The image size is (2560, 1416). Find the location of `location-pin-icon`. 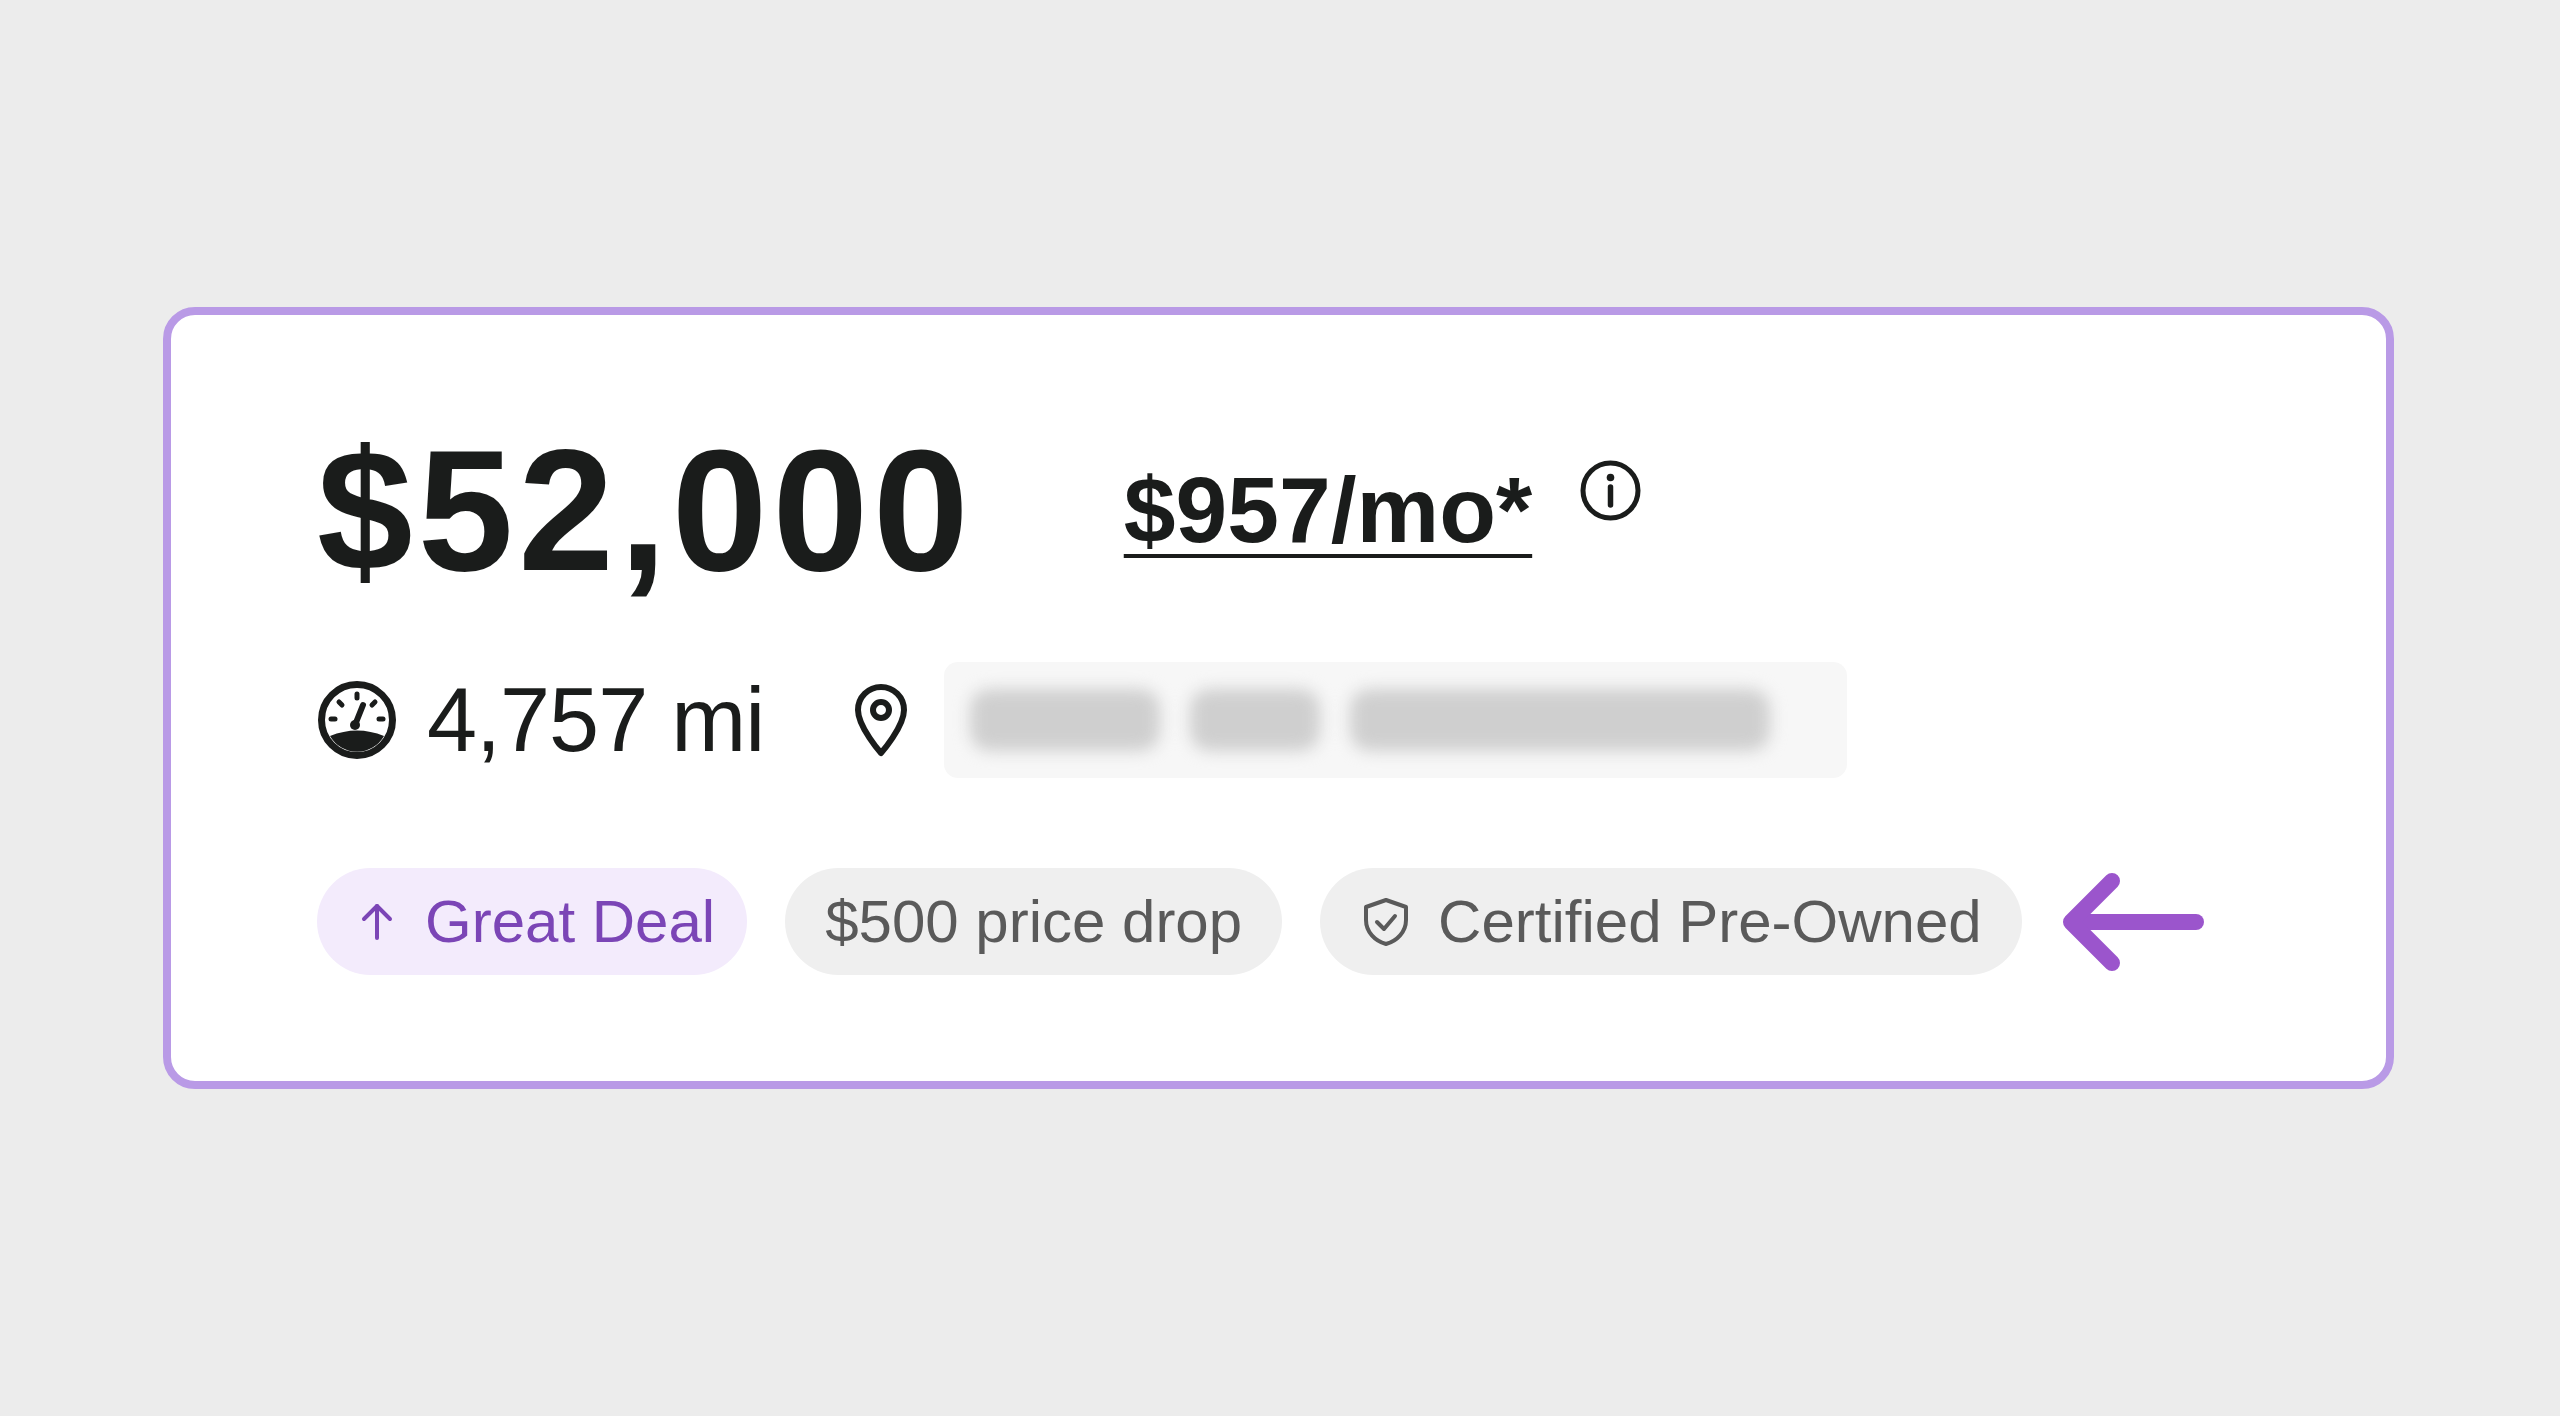

location-pin-icon is located at coordinates (881, 720).